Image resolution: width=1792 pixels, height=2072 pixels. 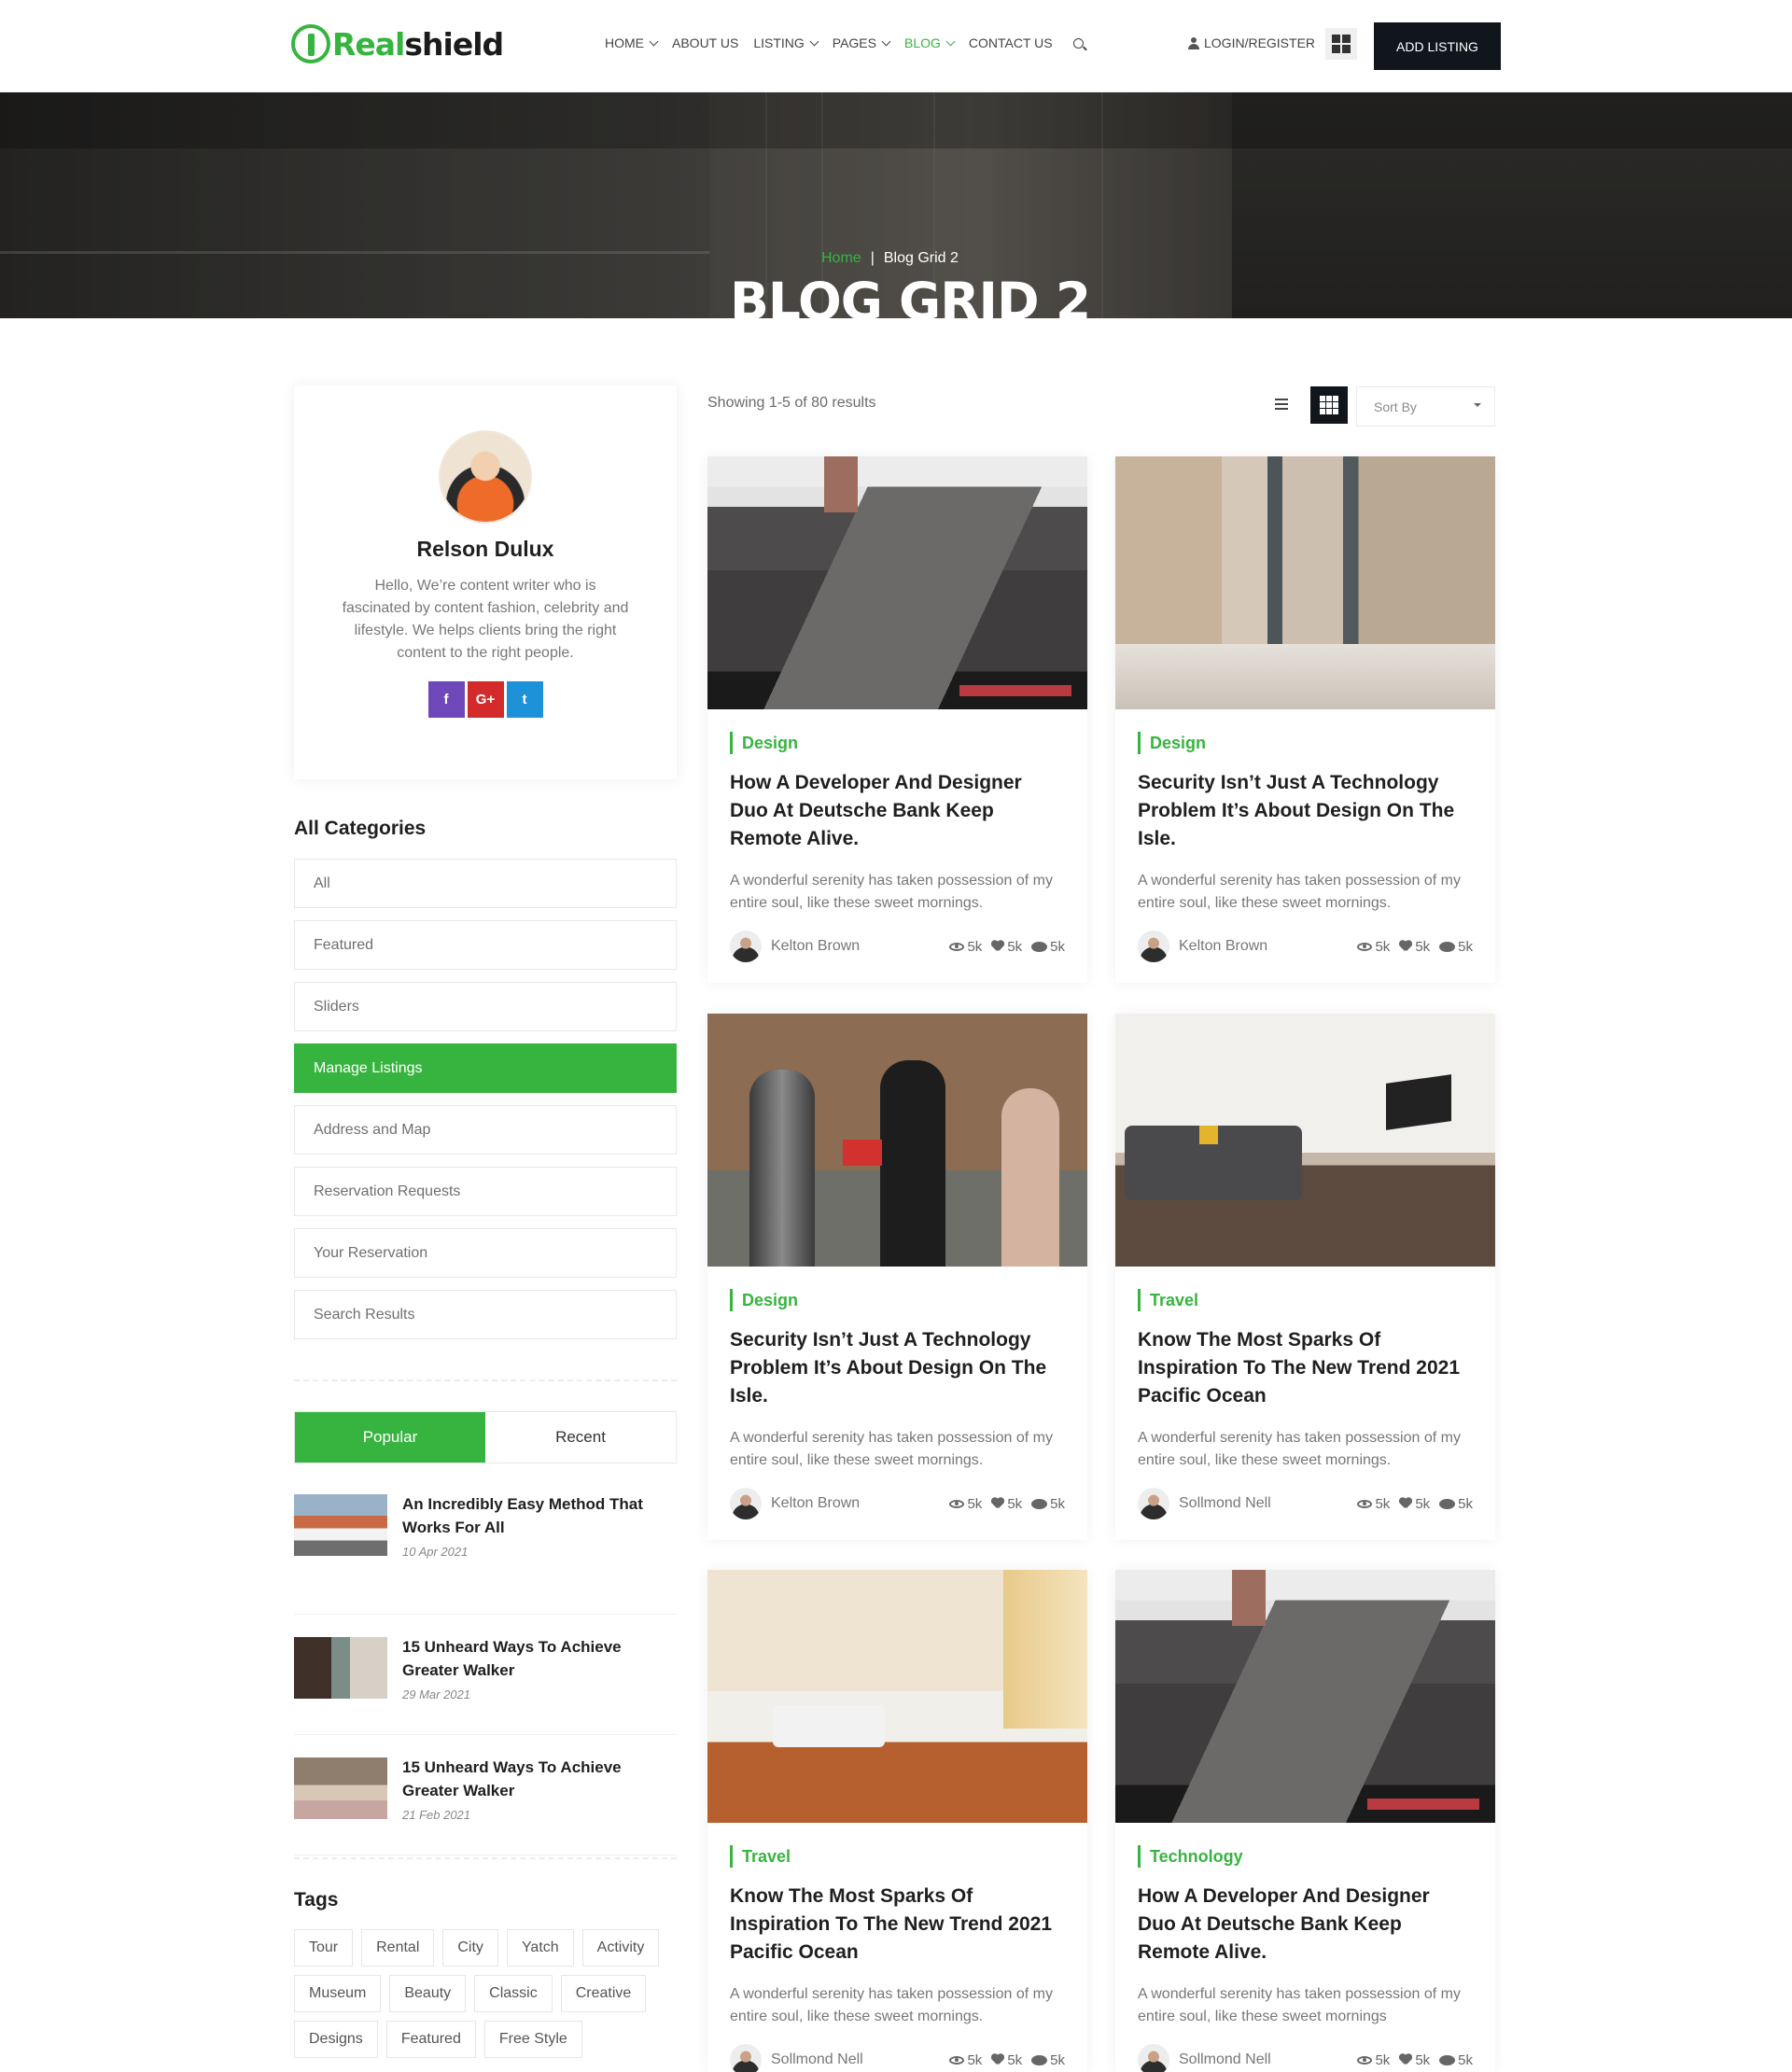 I want to click on tag-item: Yatch, so click(x=540, y=1948).